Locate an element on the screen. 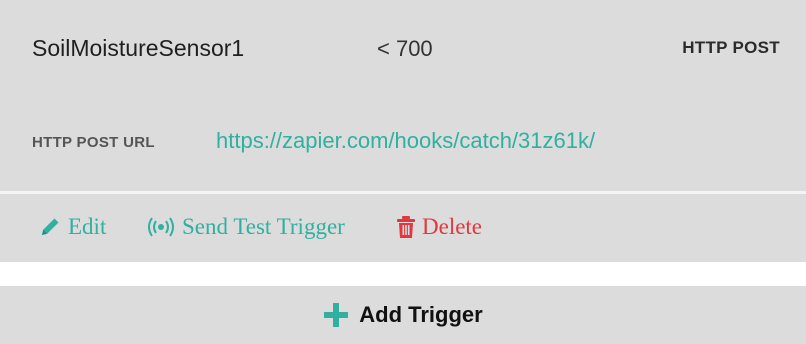 This screenshot has width=806, height=344. send-test-trigger-label: Send Test Trigger is located at coordinates (263, 226).